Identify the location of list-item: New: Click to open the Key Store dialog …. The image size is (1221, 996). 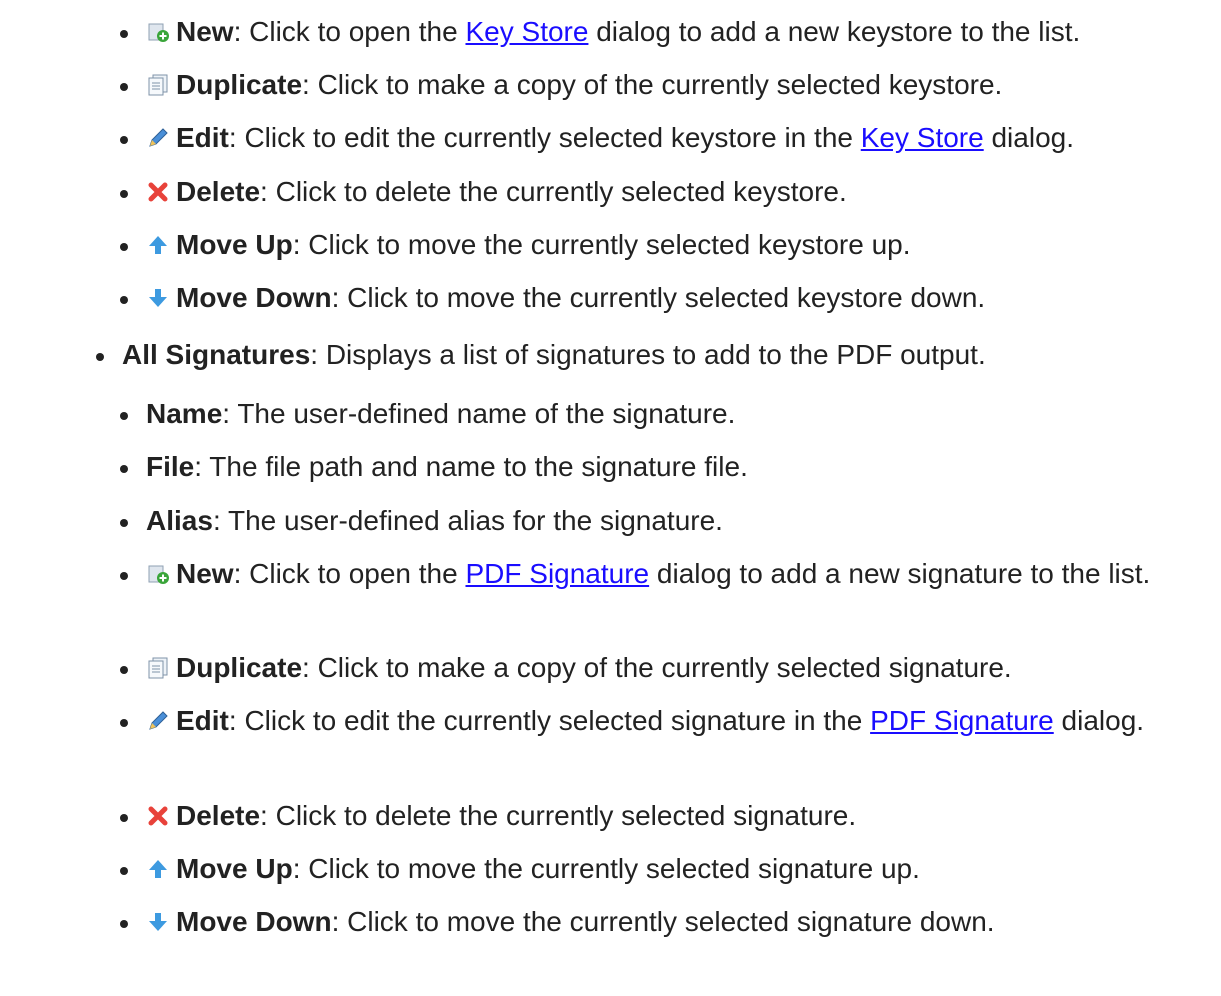
(599, 32).